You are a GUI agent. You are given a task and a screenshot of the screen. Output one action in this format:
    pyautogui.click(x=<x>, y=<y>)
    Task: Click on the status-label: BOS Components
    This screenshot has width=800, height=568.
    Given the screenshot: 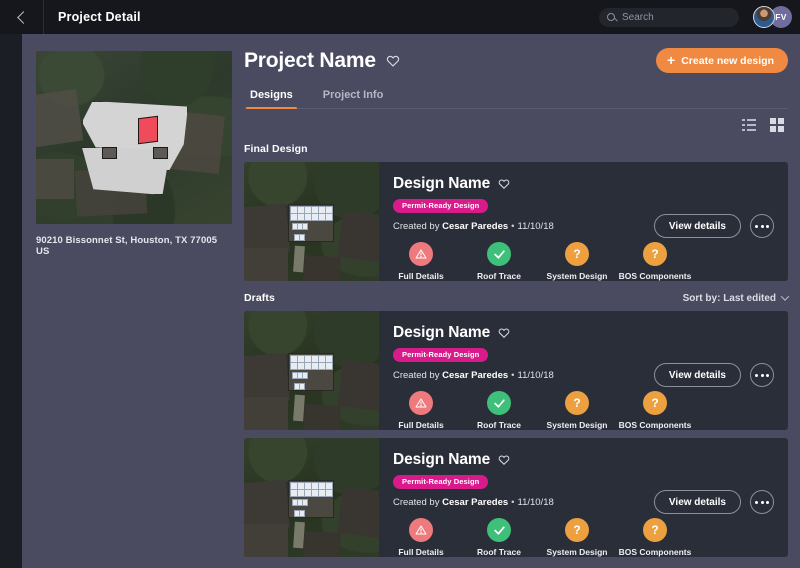 What is the action you would take?
    pyautogui.click(x=655, y=552)
    